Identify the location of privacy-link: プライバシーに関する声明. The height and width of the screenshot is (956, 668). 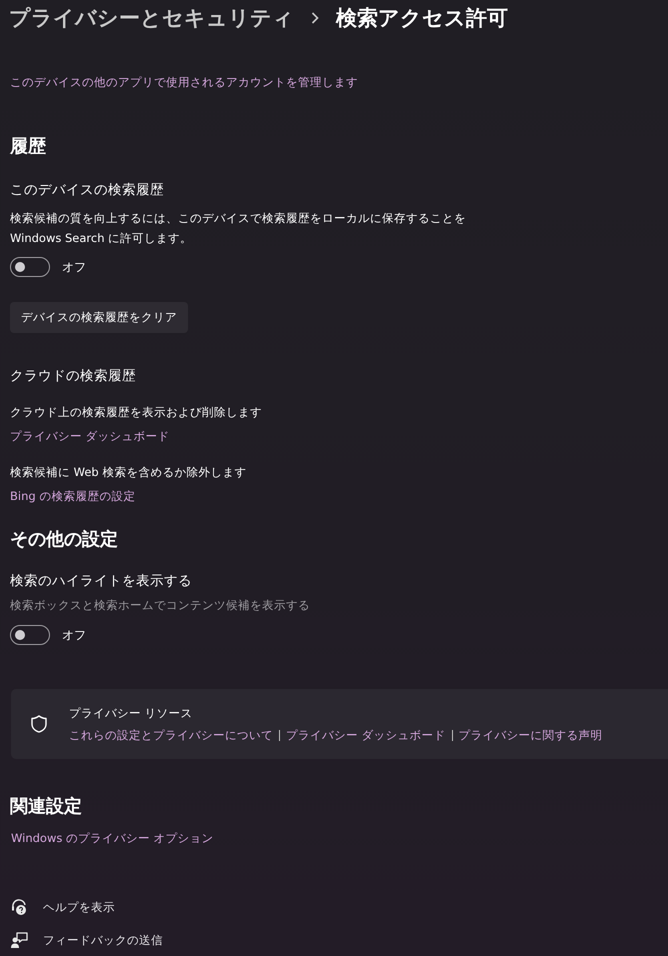
(530, 735).